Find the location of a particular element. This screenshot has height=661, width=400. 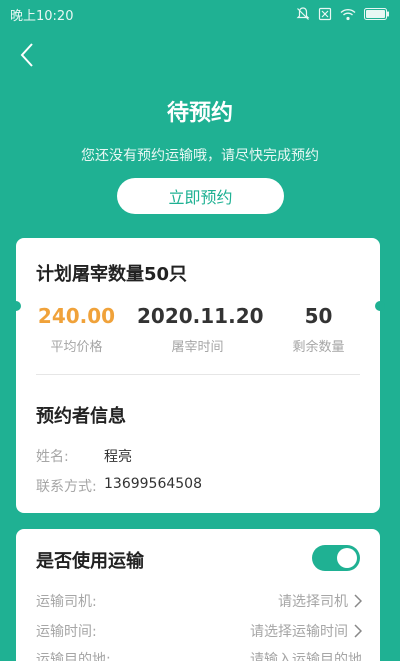

contact-value: 13699564508 is located at coordinates (153, 484).